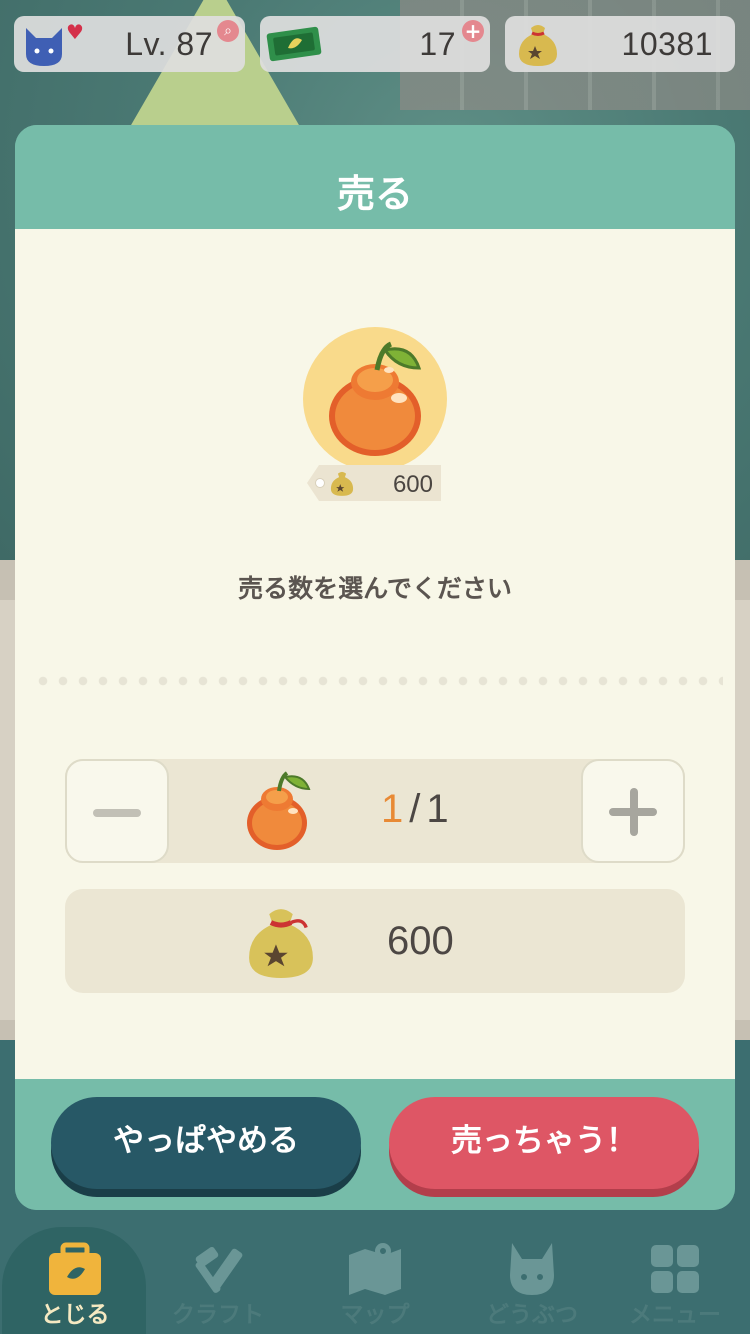 The height and width of the screenshot is (1334, 750). Describe the element at coordinates (620, 44) in the screenshot. I see `bells-counter: 10381` at that location.